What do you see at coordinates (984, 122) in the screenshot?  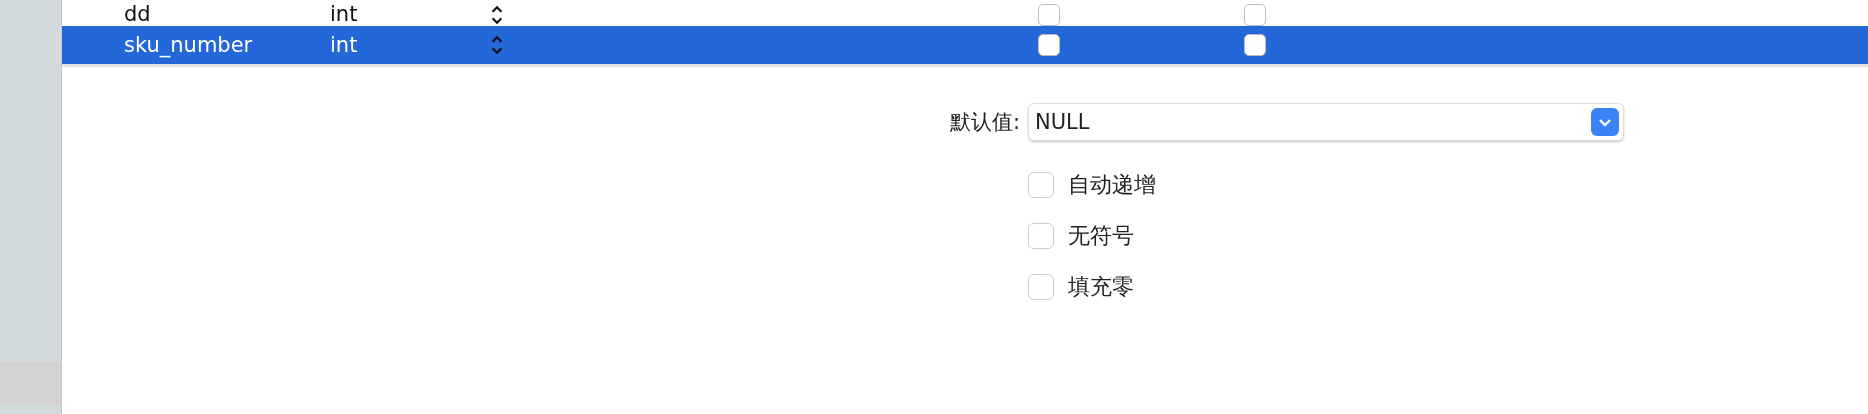 I see `default-value-label: 默认值:` at bounding box center [984, 122].